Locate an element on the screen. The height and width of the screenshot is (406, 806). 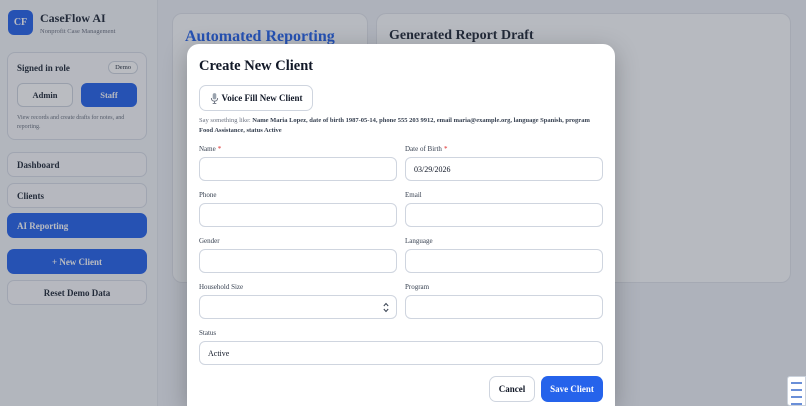
voice-fill-button: Voice Fill New Client is located at coordinates (256, 98).